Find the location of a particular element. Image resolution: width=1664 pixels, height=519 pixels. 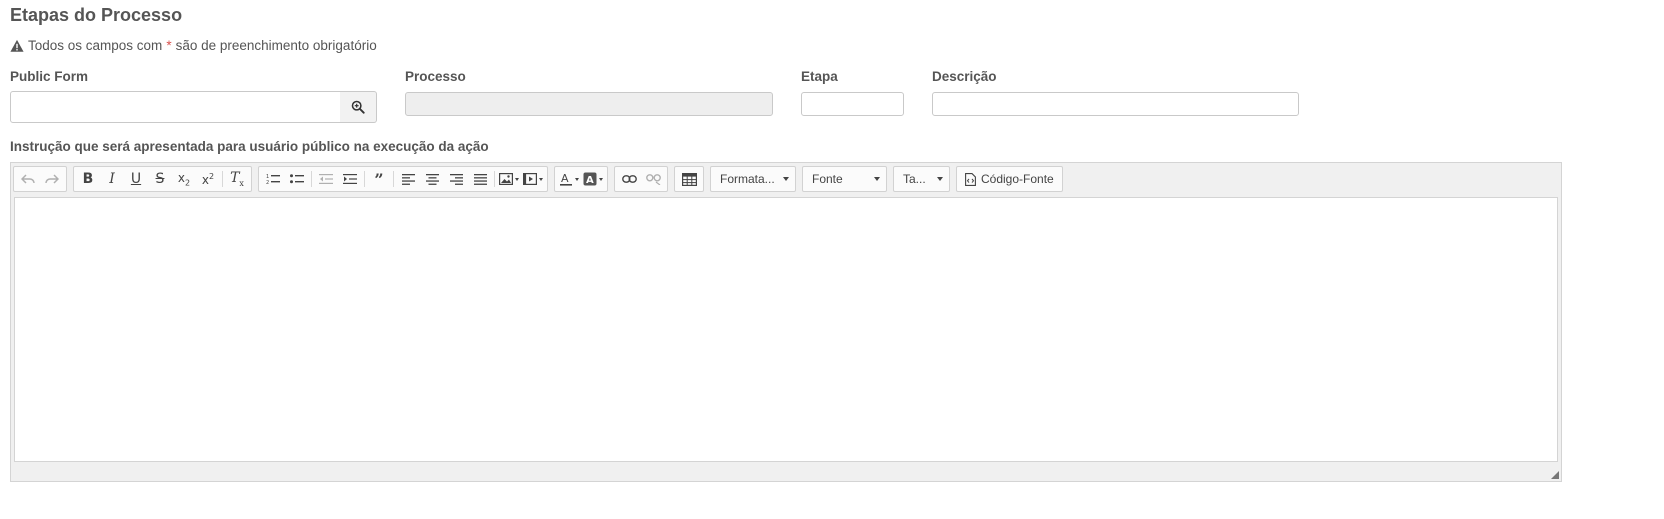

align-left-icon is located at coordinates (408, 179).